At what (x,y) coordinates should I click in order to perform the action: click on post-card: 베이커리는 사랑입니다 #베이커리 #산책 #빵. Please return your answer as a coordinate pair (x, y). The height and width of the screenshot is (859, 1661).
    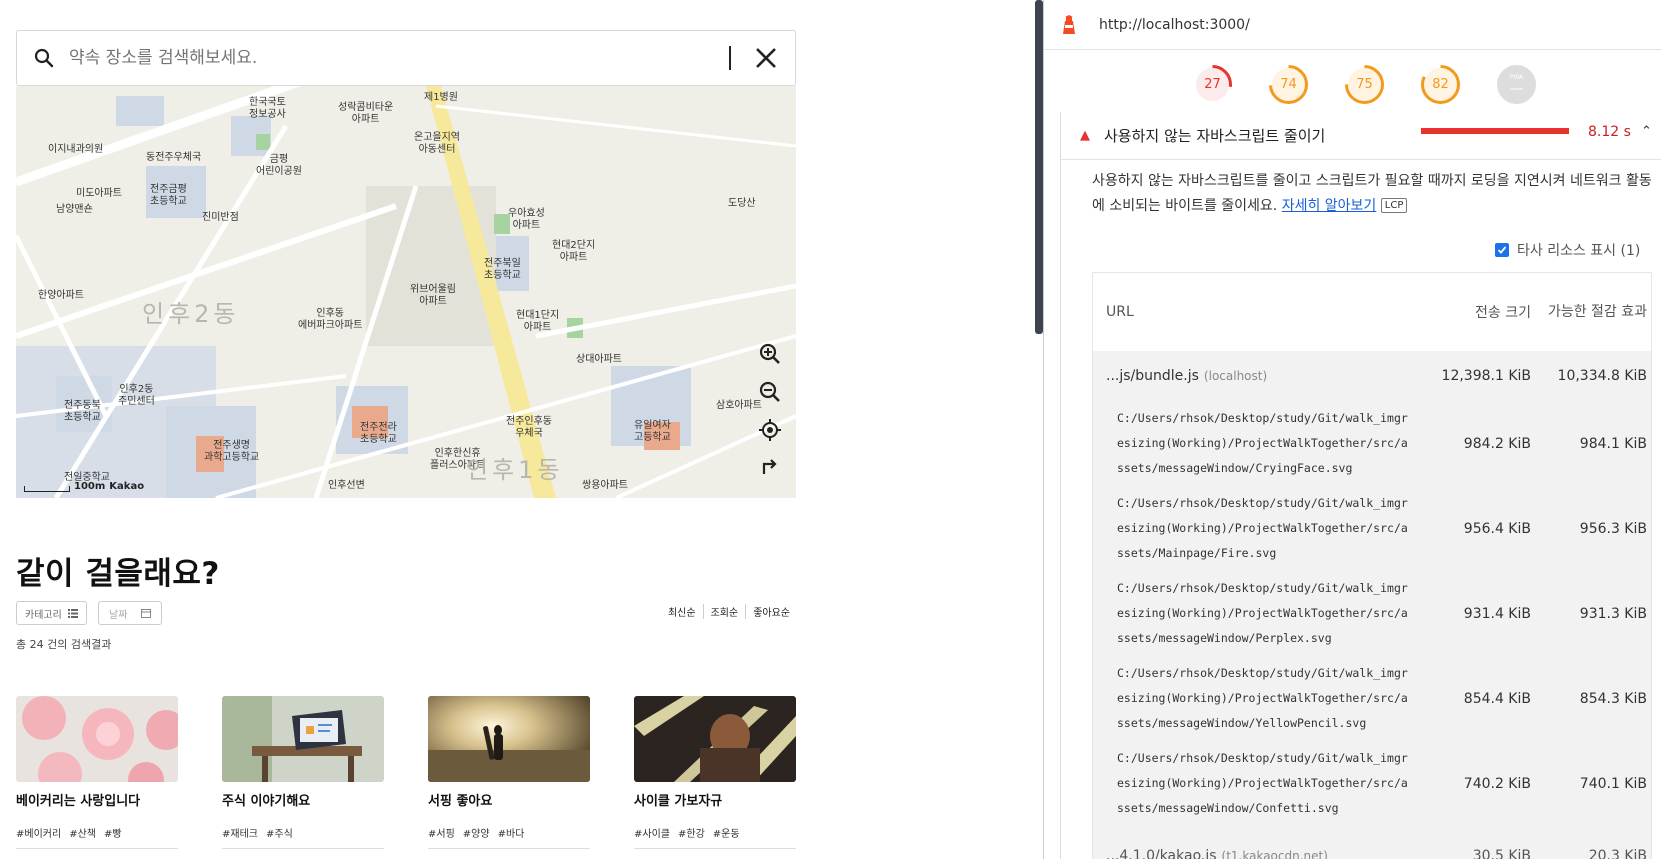
    Looking at the image, I should click on (97, 772).